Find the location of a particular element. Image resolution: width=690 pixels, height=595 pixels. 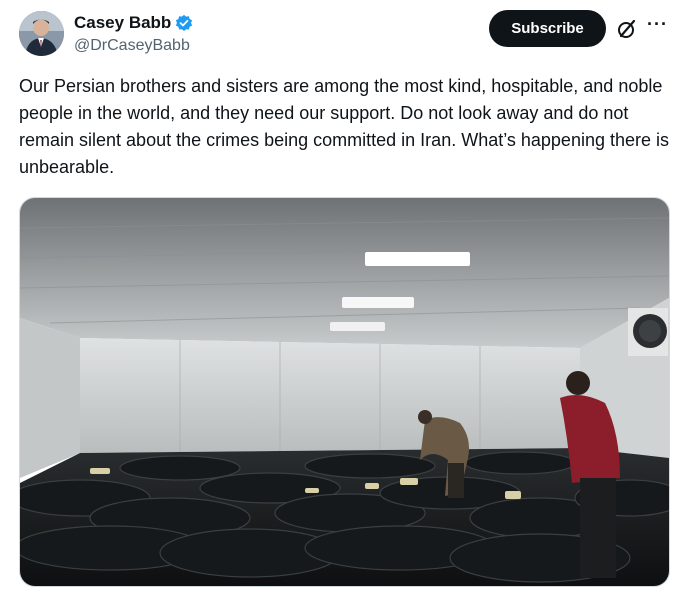

author-name-row: Casey Babb is located at coordinates (133, 23).